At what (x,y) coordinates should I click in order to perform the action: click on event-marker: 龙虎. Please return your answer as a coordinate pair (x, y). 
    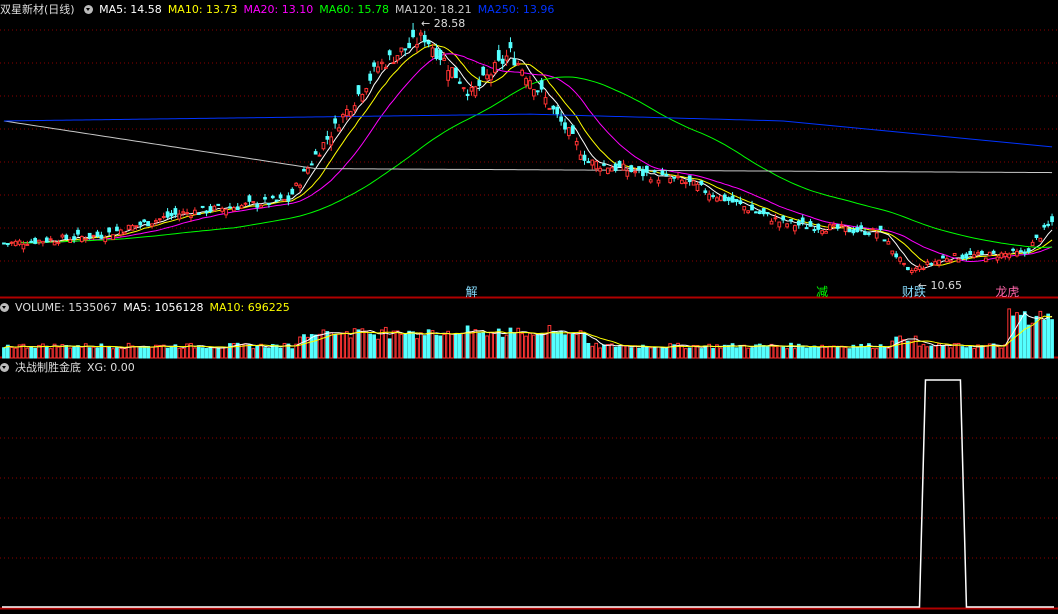
    Looking at the image, I should click on (1007, 292).